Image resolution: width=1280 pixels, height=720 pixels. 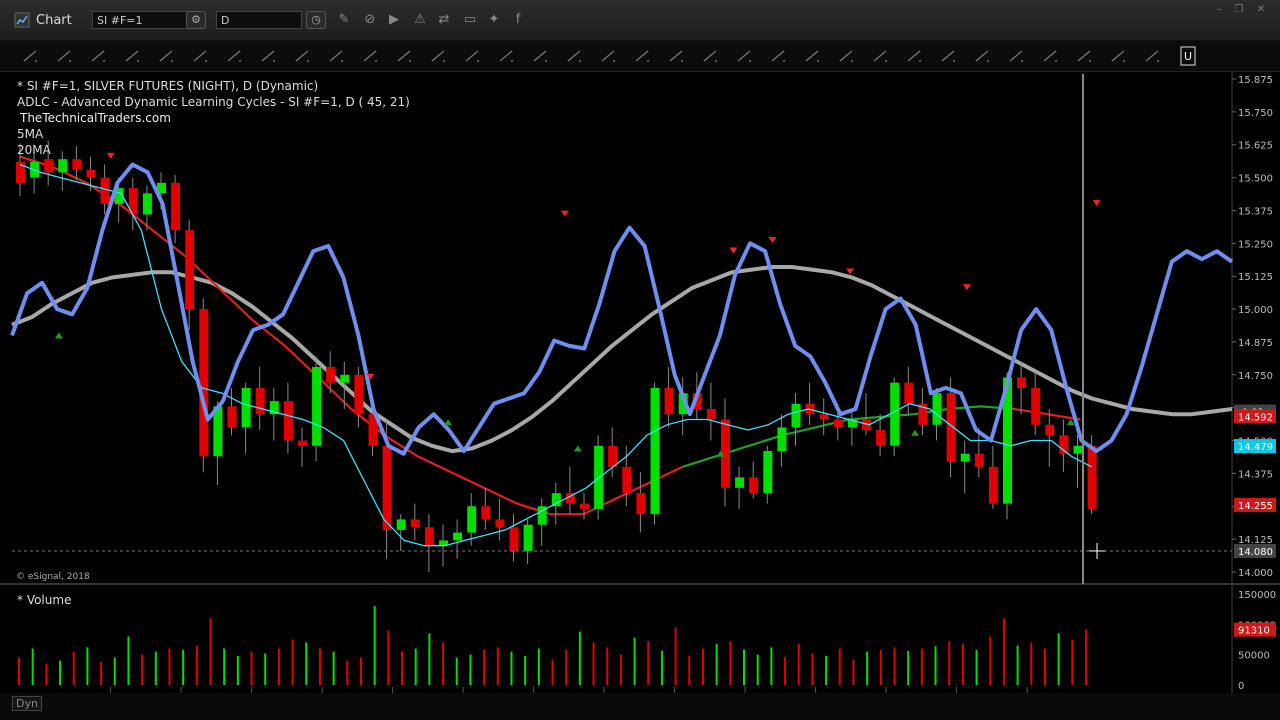 I want to click on lock-drawings-icon: U, so click(x=1188, y=56).